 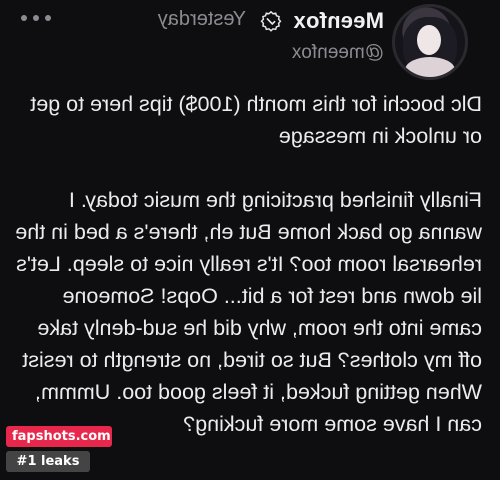 I want to click on more-options-icon, so click(x=36, y=18).